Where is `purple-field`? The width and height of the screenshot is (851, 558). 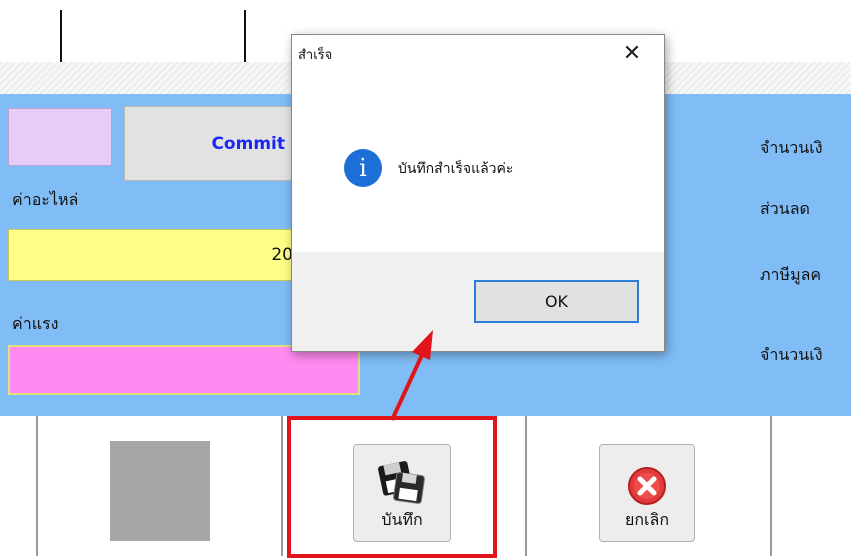
purple-field is located at coordinates (60, 137).